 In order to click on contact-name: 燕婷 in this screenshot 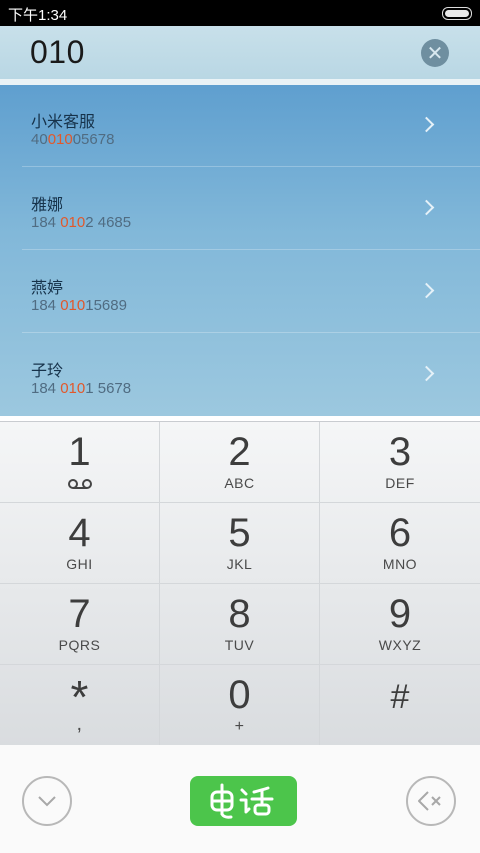, I will do `click(47, 287)`.